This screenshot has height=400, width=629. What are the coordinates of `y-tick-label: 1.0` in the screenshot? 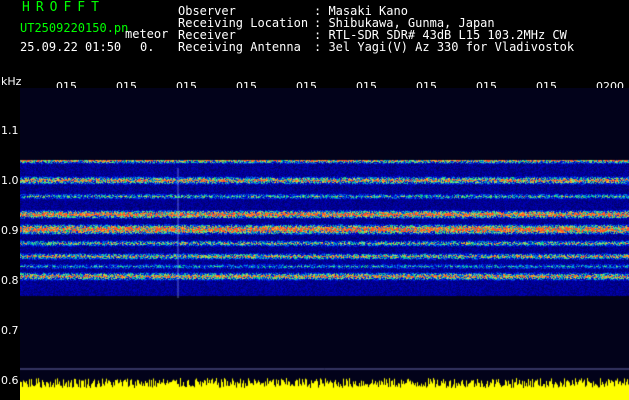 It's located at (10, 180).